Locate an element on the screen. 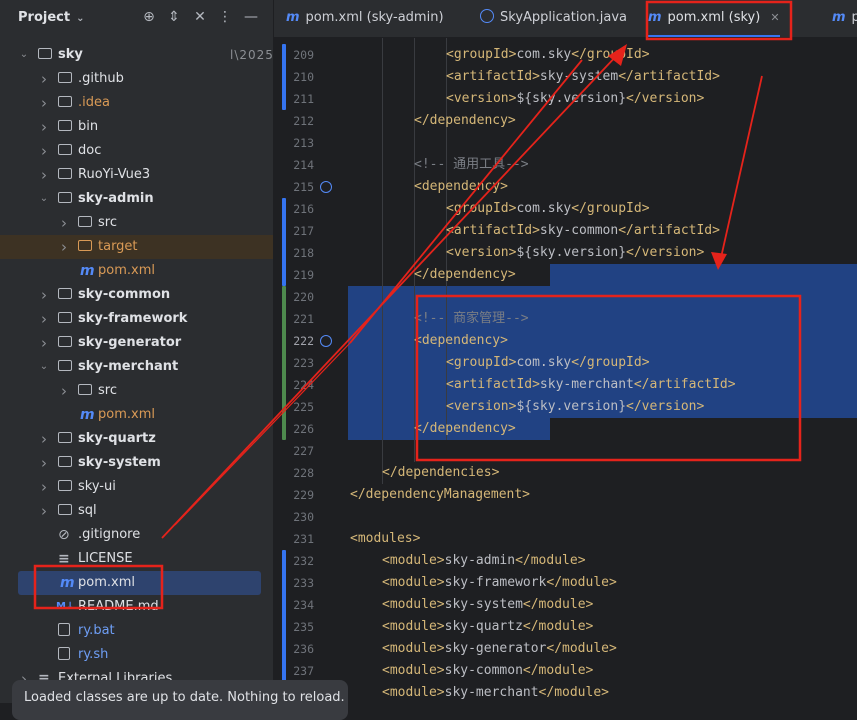  tree-row-doc: › doc is located at coordinates (136, 151).